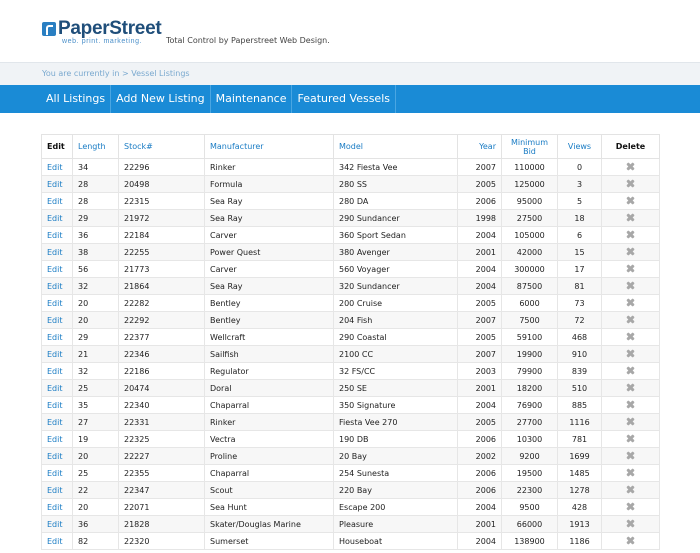 This screenshot has width=700, height=553. Describe the element at coordinates (161, 388) in the screenshot. I see `cell-stock: 20474` at that location.